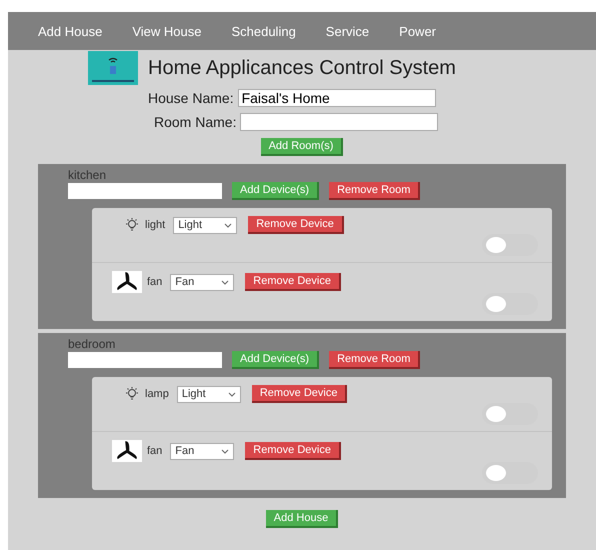 Image resolution: width=596 pixels, height=550 pixels. Describe the element at coordinates (195, 122) in the screenshot. I see `room-name-label: Room Name:` at that location.